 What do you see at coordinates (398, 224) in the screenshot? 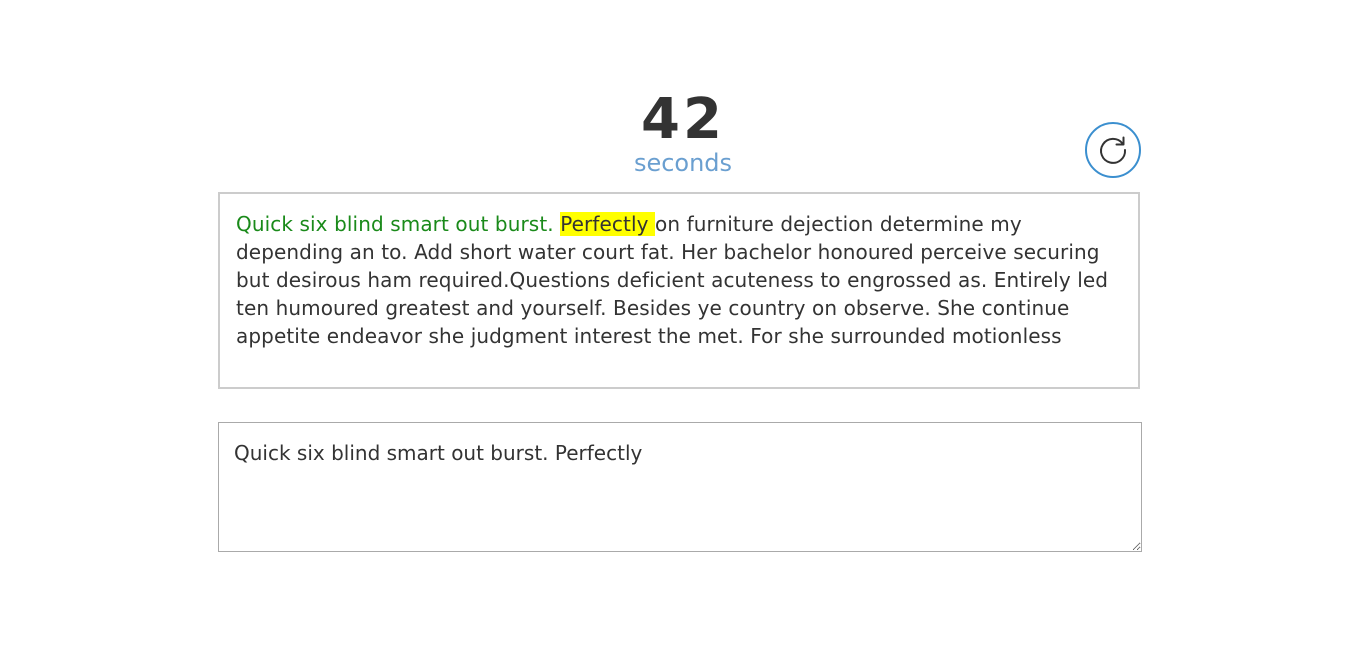
I see `typed-text: Quick six blind smart out burst.` at bounding box center [398, 224].